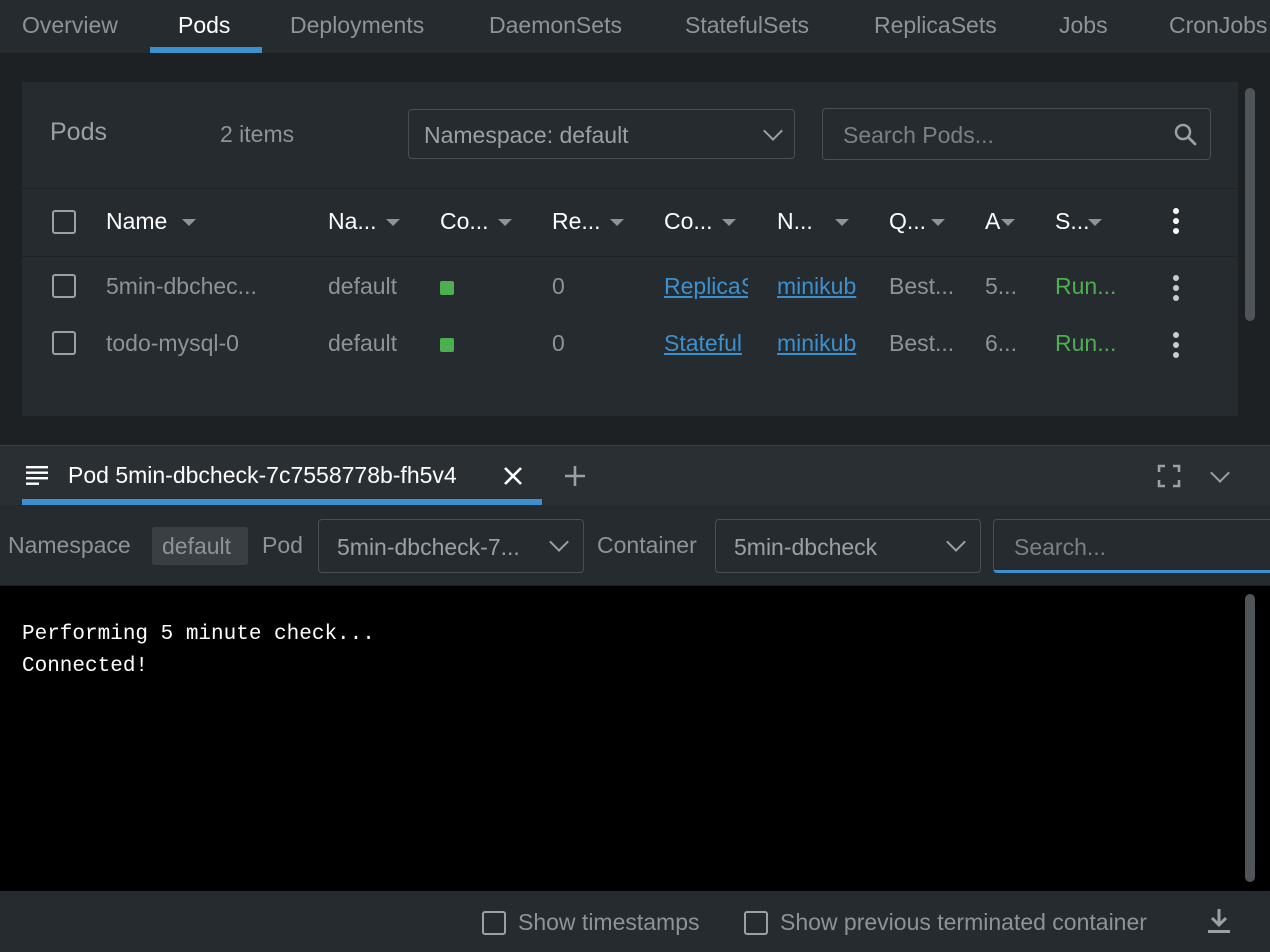 The height and width of the screenshot is (952, 1270). Describe the element at coordinates (262, 475) in the screenshot. I see `dock-tab-title: Pod 5min-dbcheck-7c7558778b-fh5v4` at that location.